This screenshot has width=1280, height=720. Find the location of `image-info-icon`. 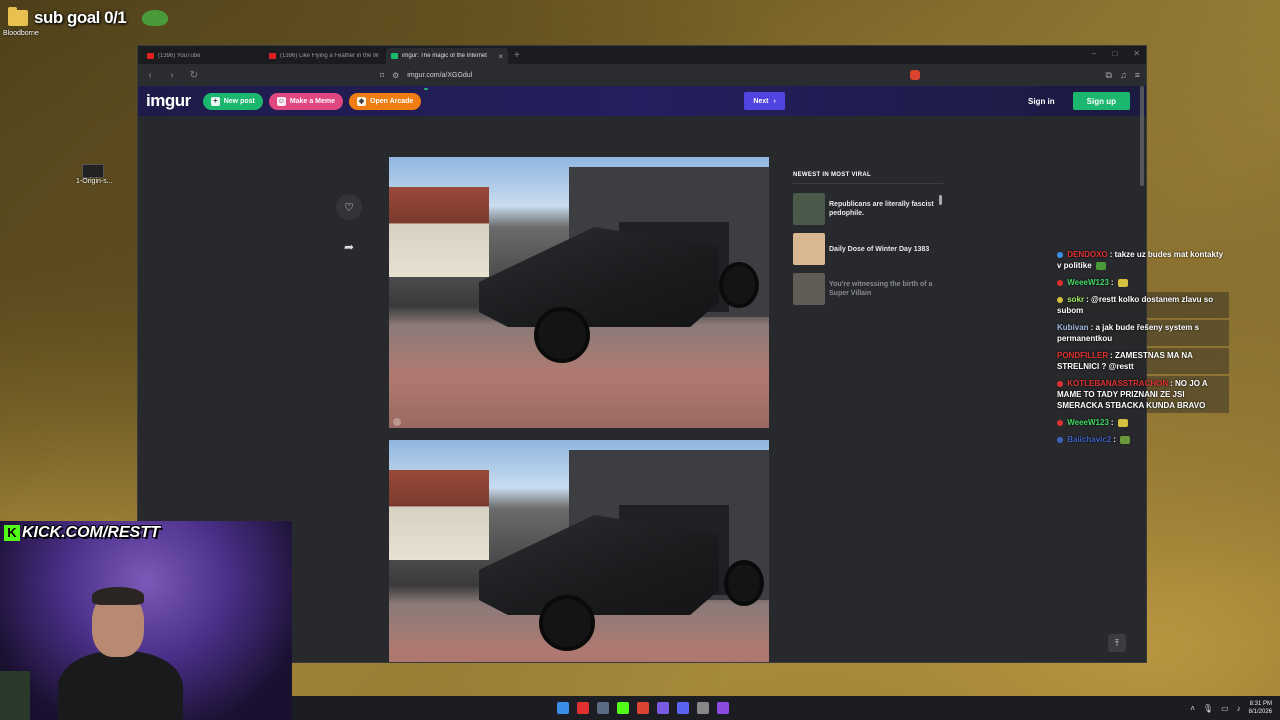

image-info-icon is located at coordinates (397, 422).